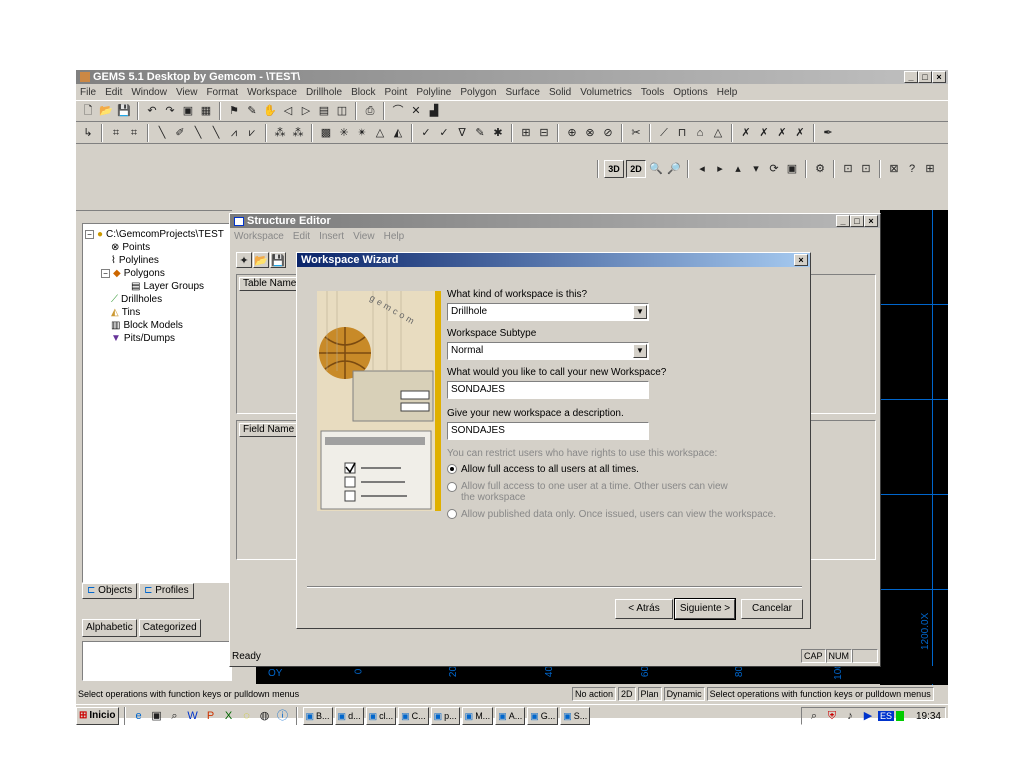 The width and height of the screenshot is (1024, 768). I want to click on doc-icon: ⊟, so click(544, 133).